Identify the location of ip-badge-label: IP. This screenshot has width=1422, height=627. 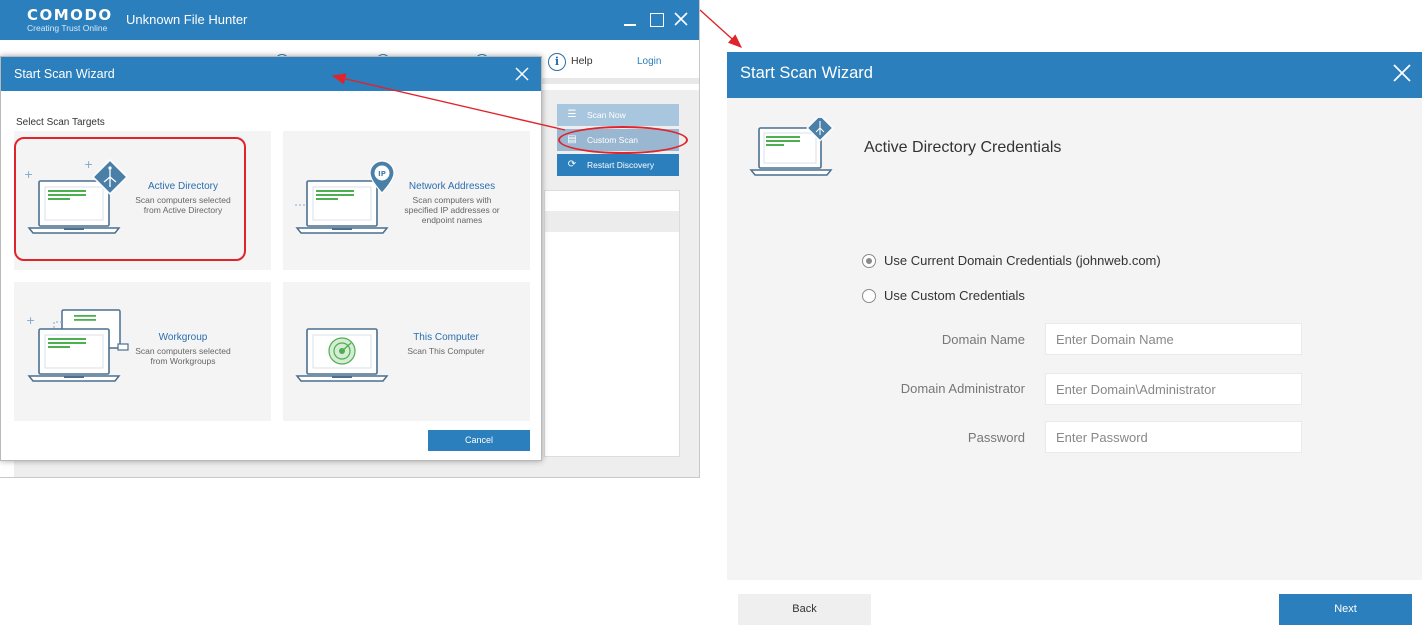
(382, 174).